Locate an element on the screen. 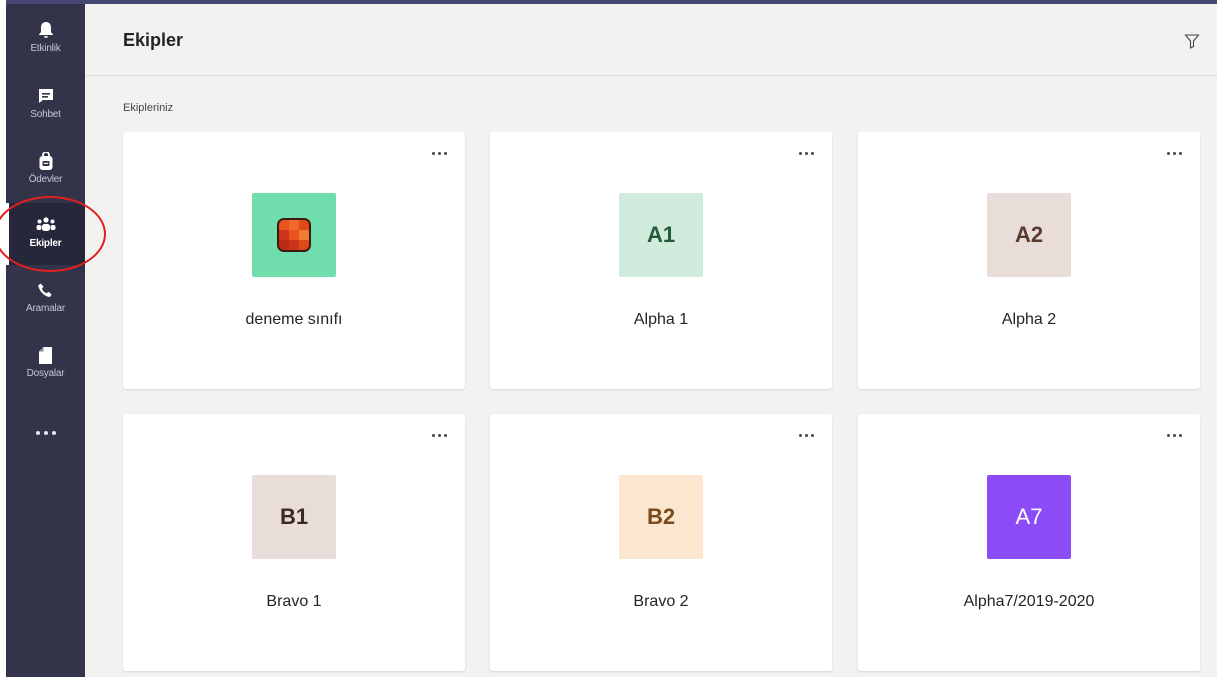 This screenshot has height=677, width=1217. team-card: B1 Bravo 1 is located at coordinates (294, 542).